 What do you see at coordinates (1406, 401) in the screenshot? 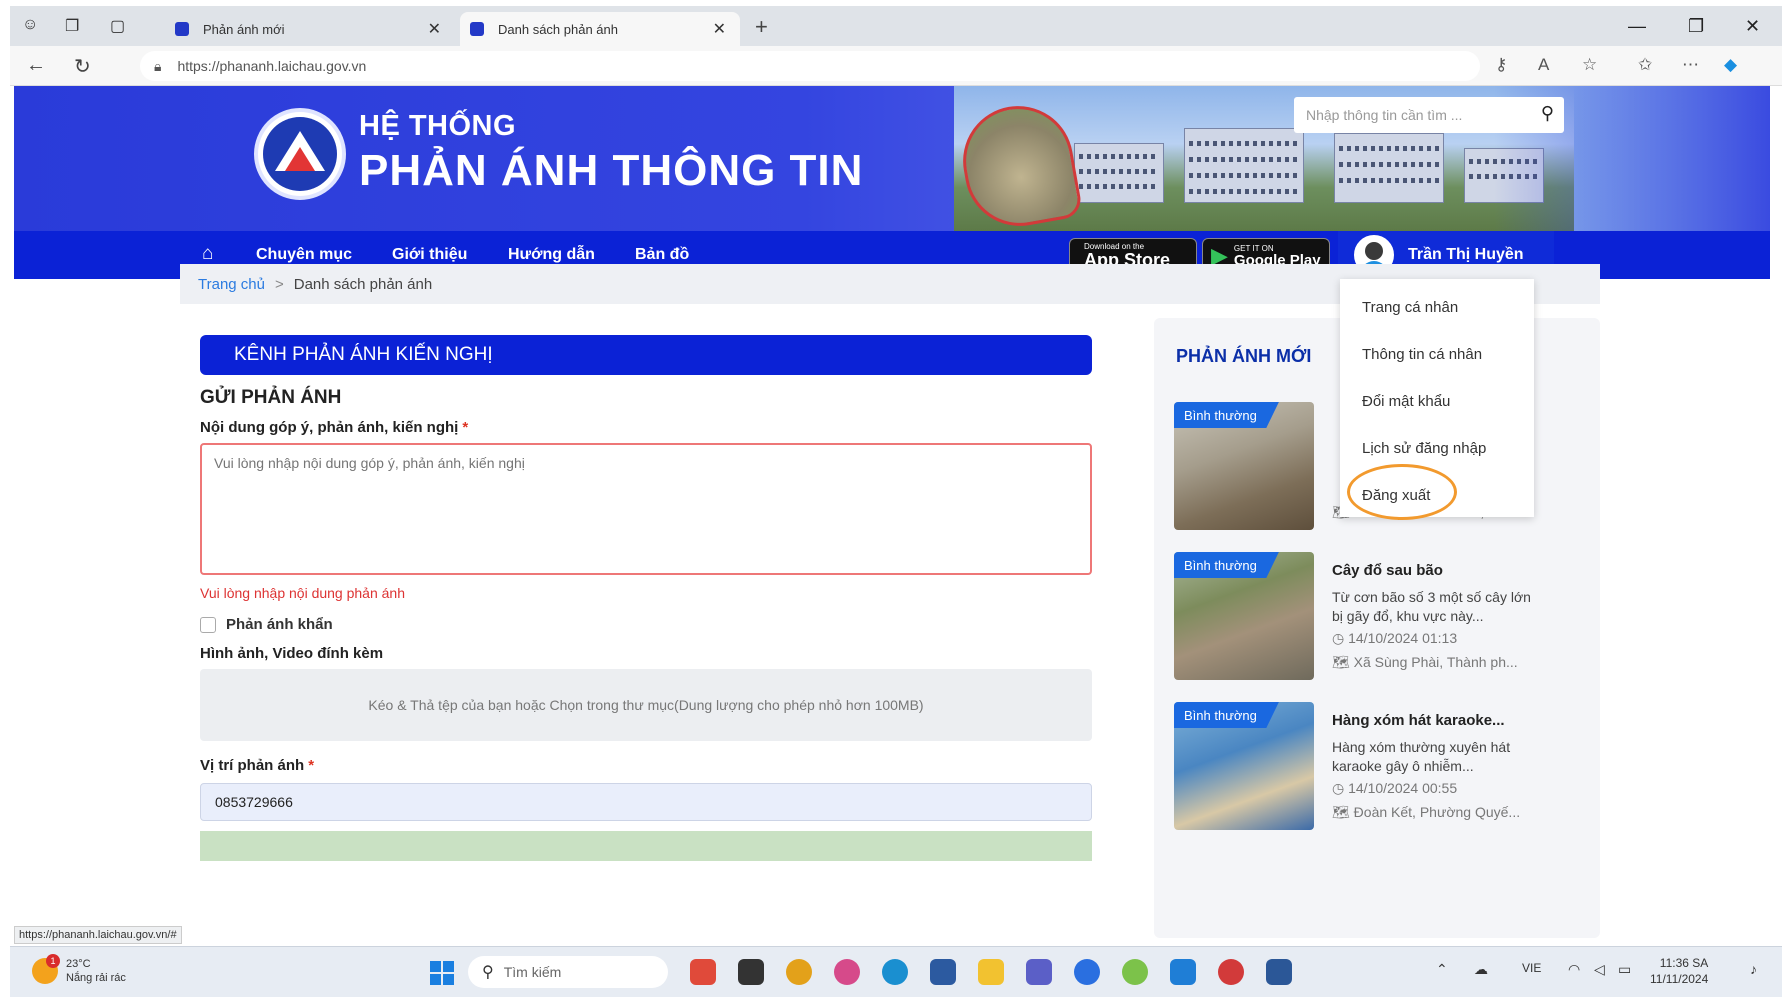
I see `menu-item-change-password: Đổi mật khẩu` at bounding box center [1406, 401].